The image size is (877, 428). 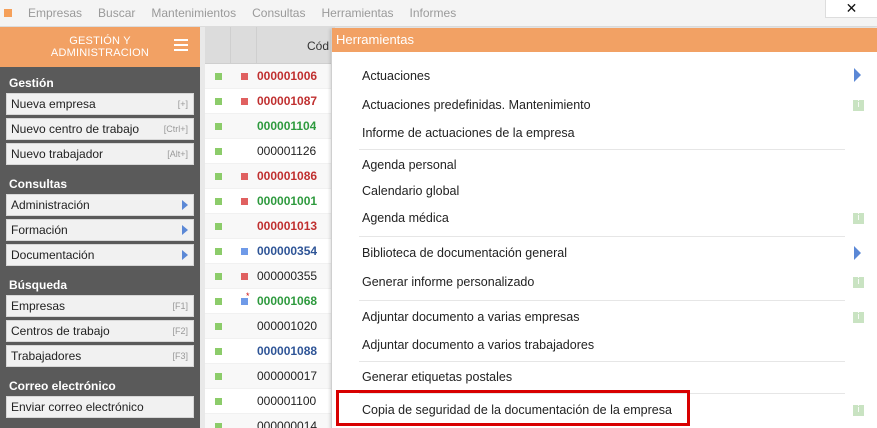 I want to click on column-header-code: Cód, so click(x=296, y=45).